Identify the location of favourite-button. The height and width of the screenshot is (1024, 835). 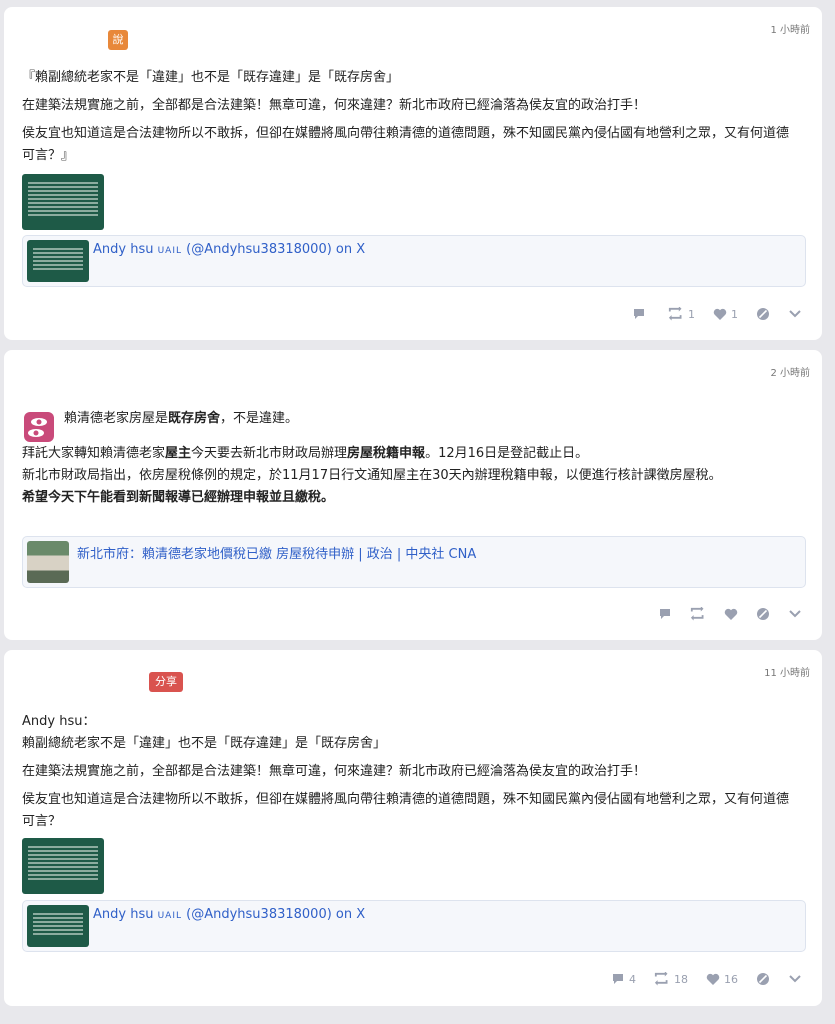
(731, 614).